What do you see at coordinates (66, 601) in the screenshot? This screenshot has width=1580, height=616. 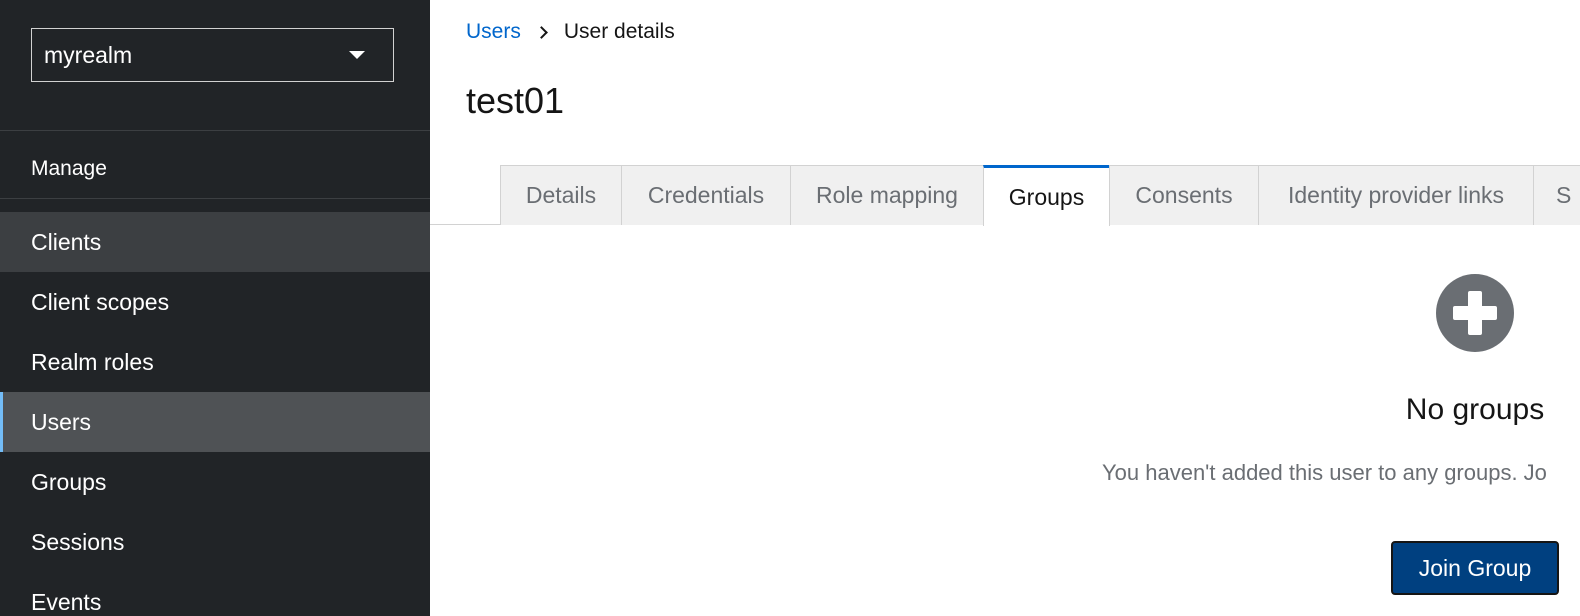 I see `sidebar-item-label: Events` at bounding box center [66, 601].